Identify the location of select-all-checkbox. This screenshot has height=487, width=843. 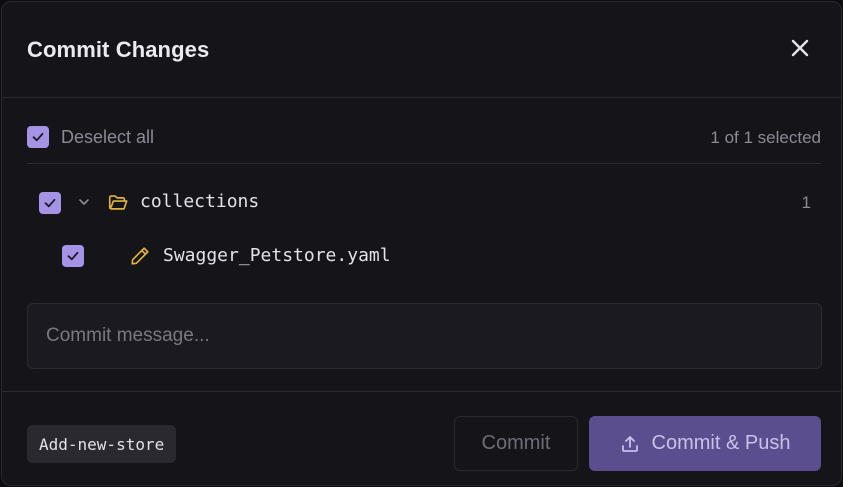
(38, 137).